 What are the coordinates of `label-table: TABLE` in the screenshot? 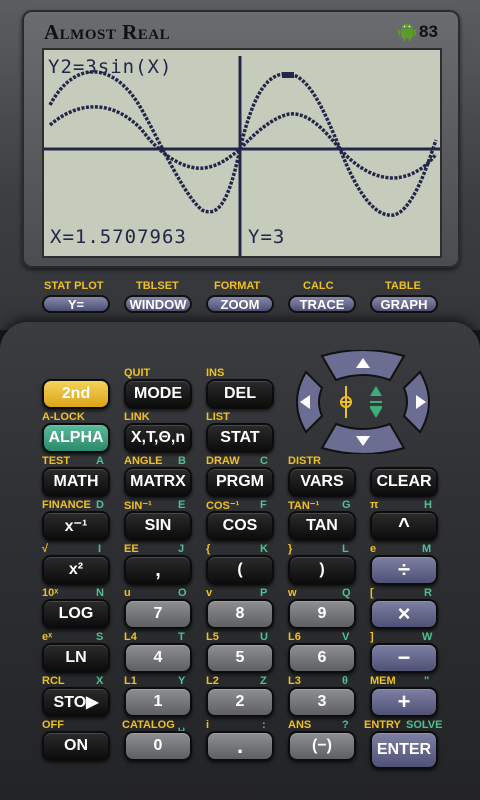 It's located at (403, 286).